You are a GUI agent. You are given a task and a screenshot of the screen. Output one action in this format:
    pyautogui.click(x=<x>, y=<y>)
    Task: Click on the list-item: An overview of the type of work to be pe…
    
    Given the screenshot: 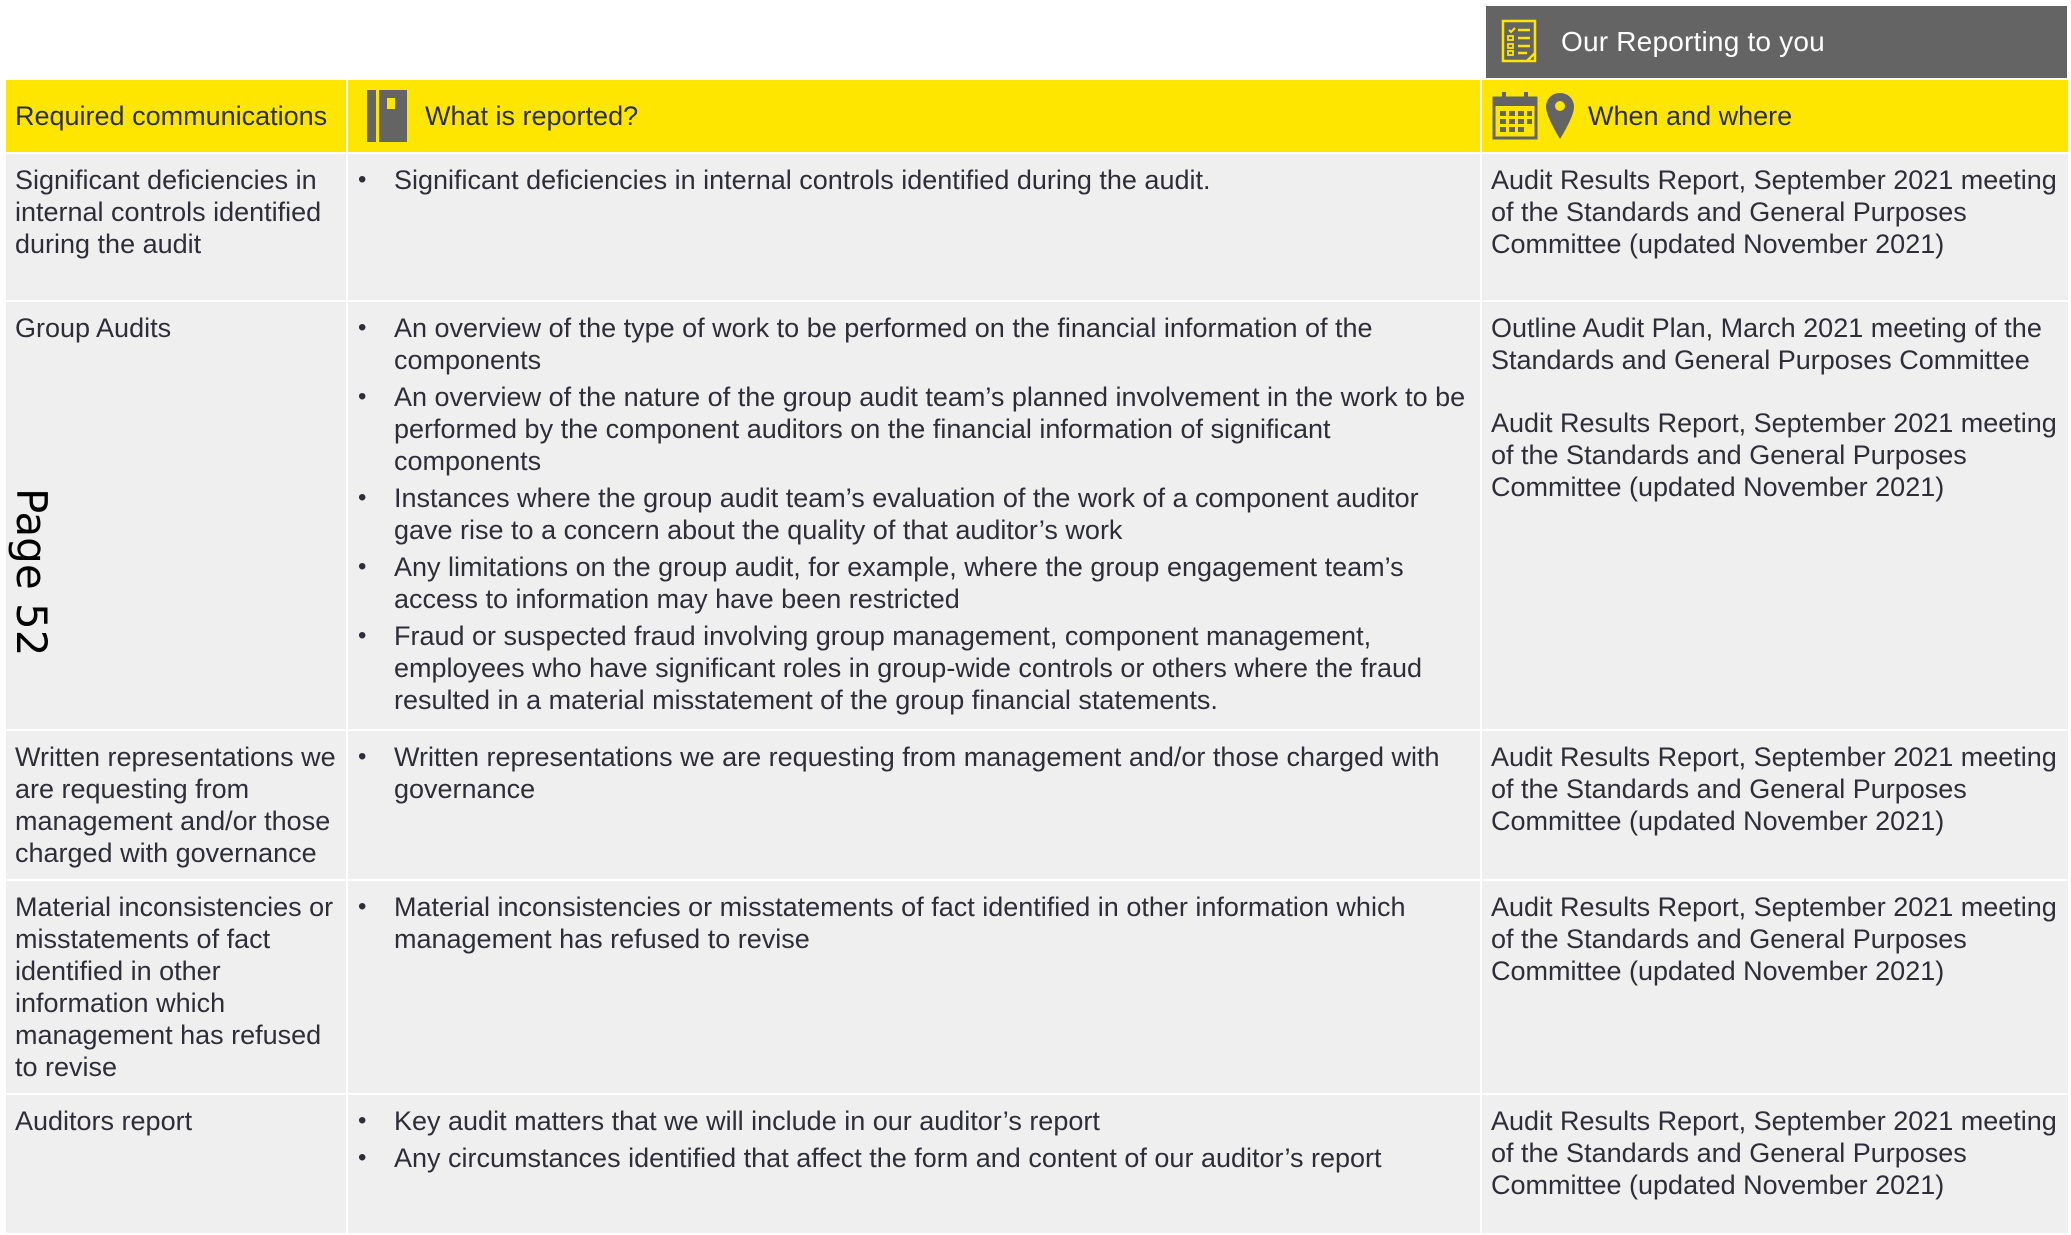 What is the action you would take?
    pyautogui.click(x=910, y=344)
    